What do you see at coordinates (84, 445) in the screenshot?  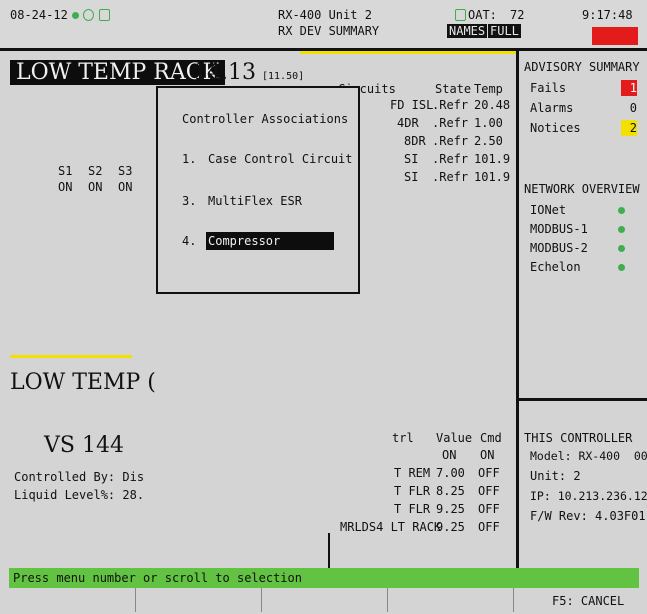 I see `vs-label: VS 144` at bounding box center [84, 445].